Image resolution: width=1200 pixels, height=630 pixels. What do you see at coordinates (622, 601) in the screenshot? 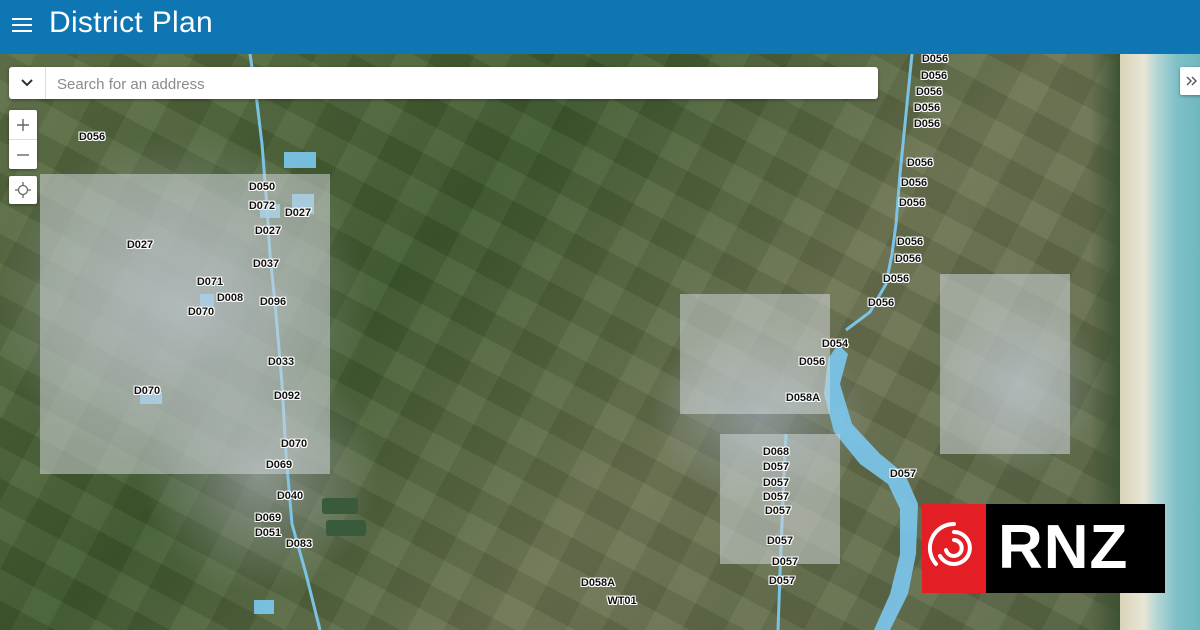
I see `zone-label: WT01` at bounding box center [622, 601].